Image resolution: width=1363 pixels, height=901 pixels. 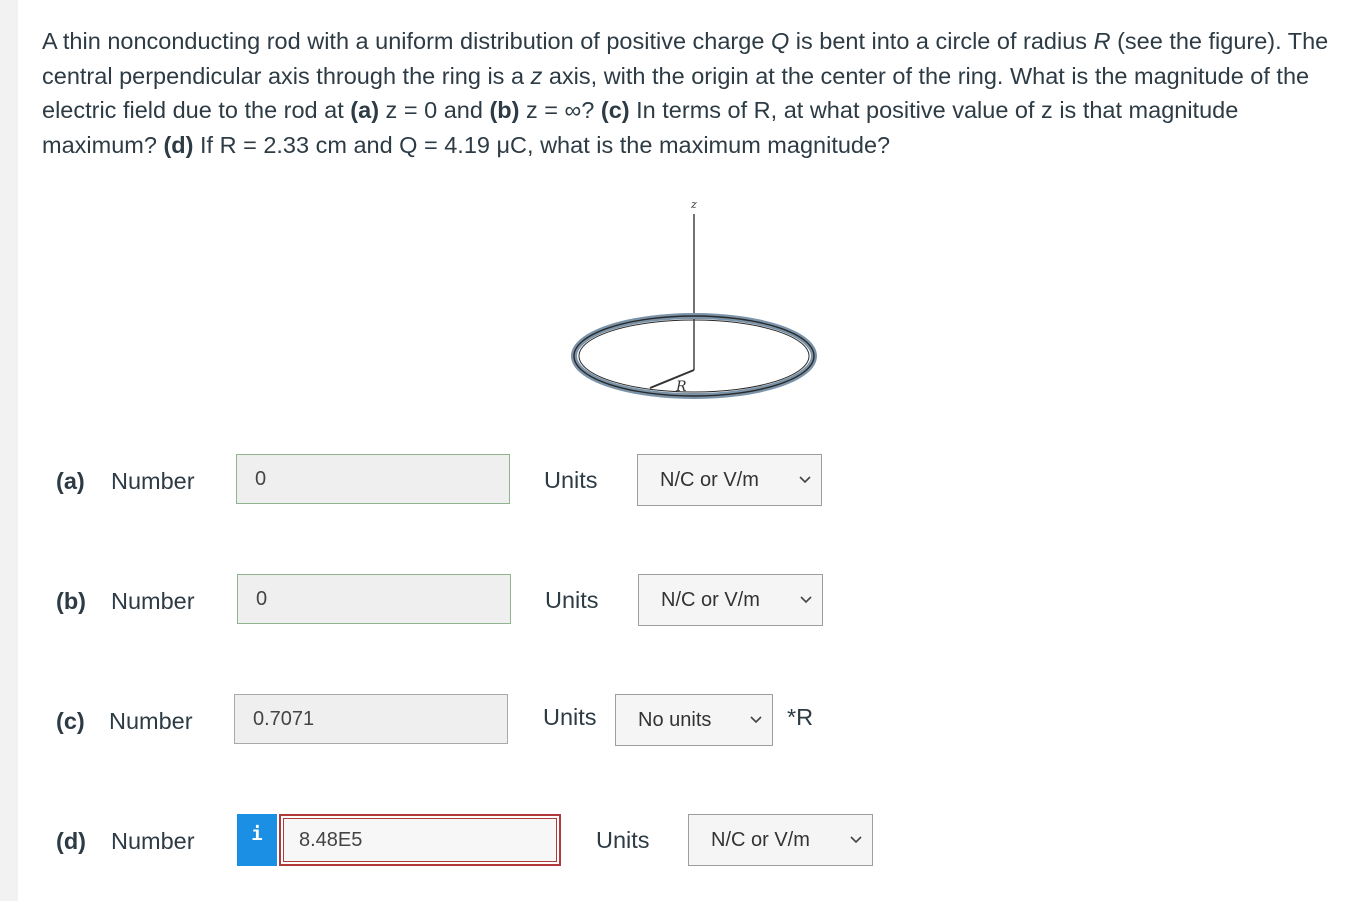 I want to click on number-label-a: Number, so click(x=153, y=481).